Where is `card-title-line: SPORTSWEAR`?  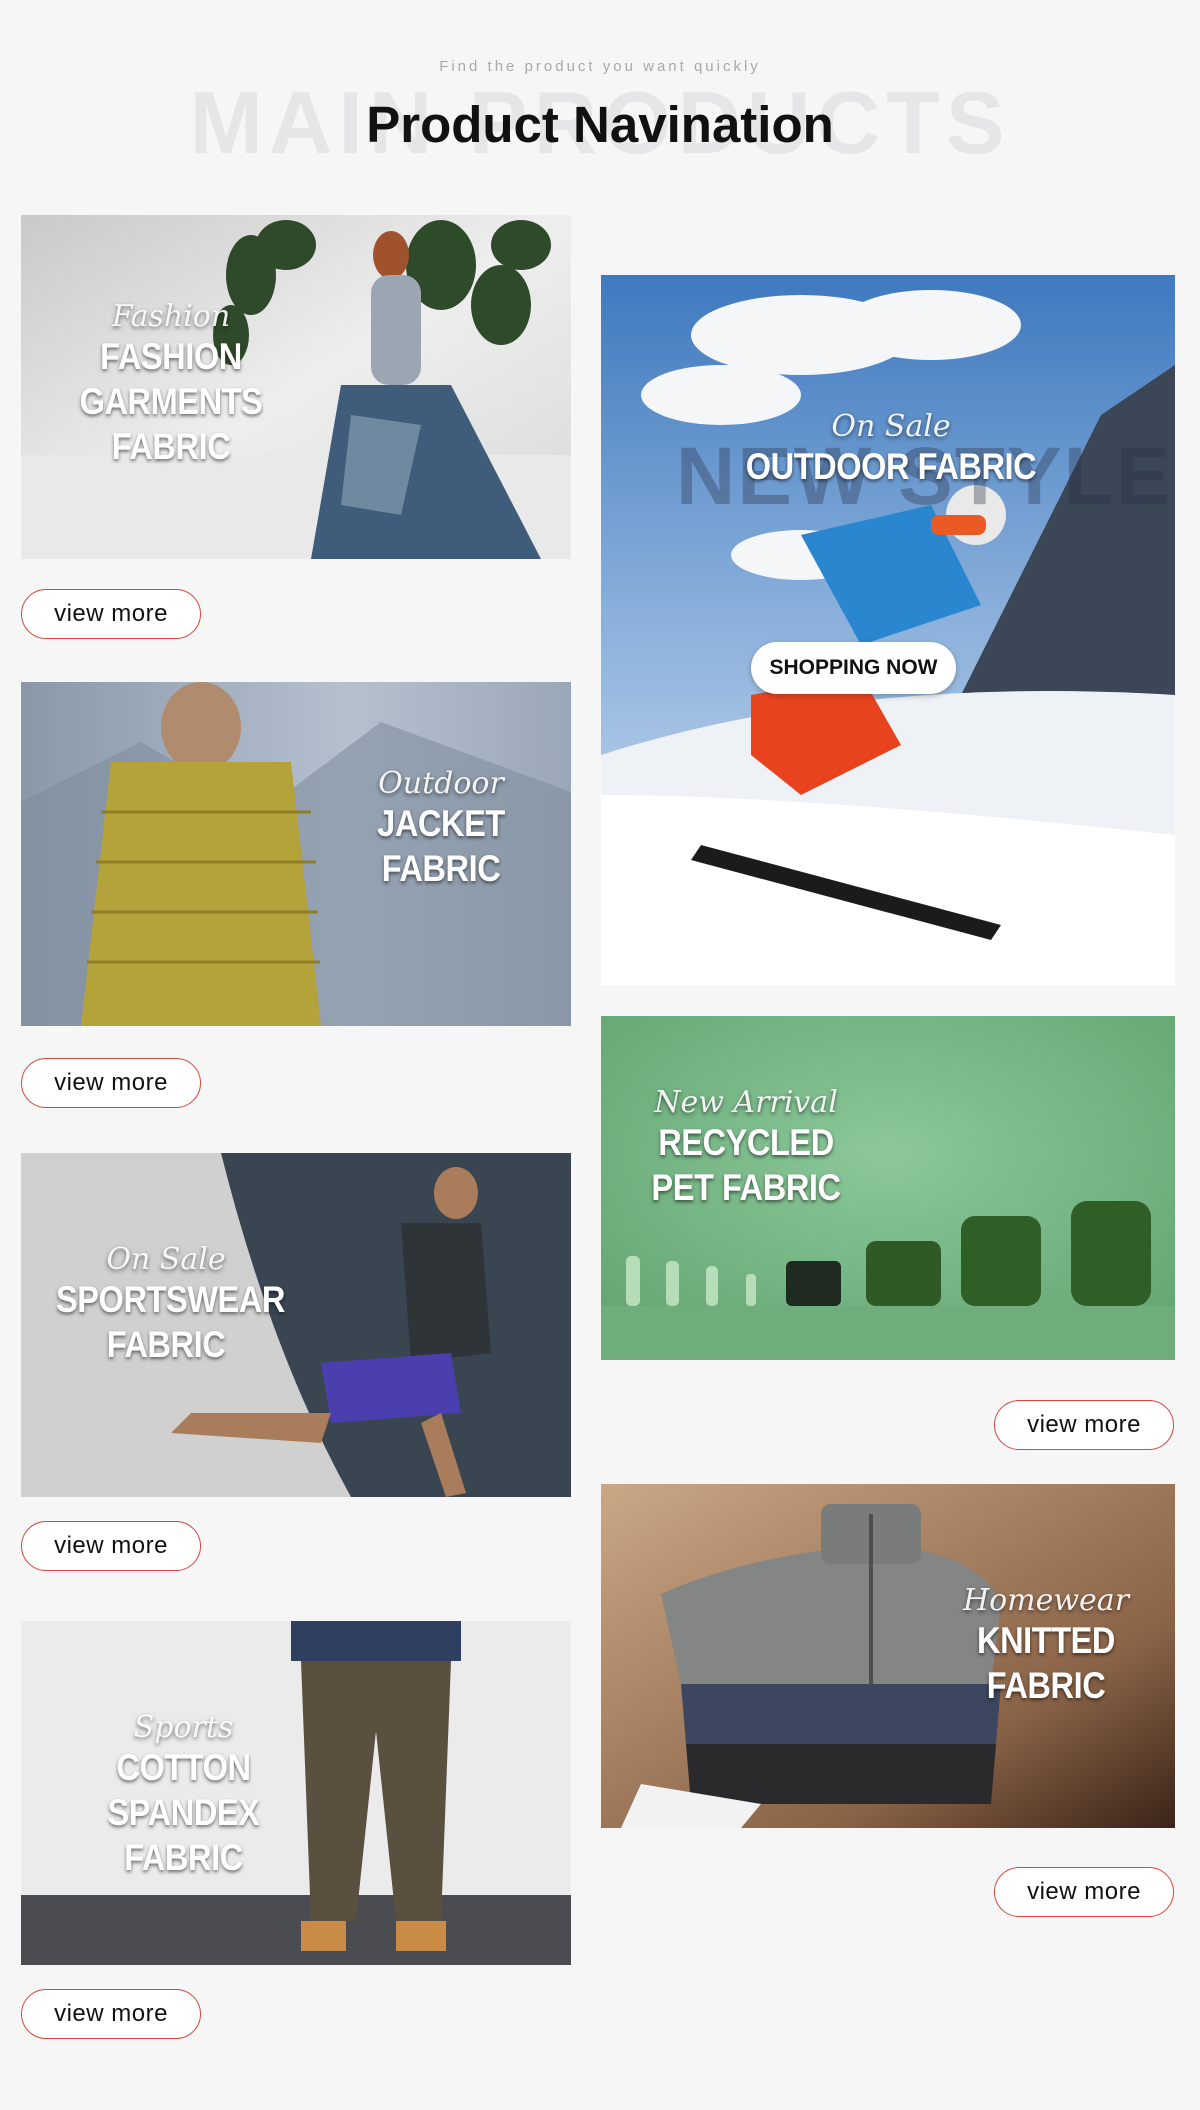
card-title-line: SPORTSWEAR is located at coordinates (170, 1299).